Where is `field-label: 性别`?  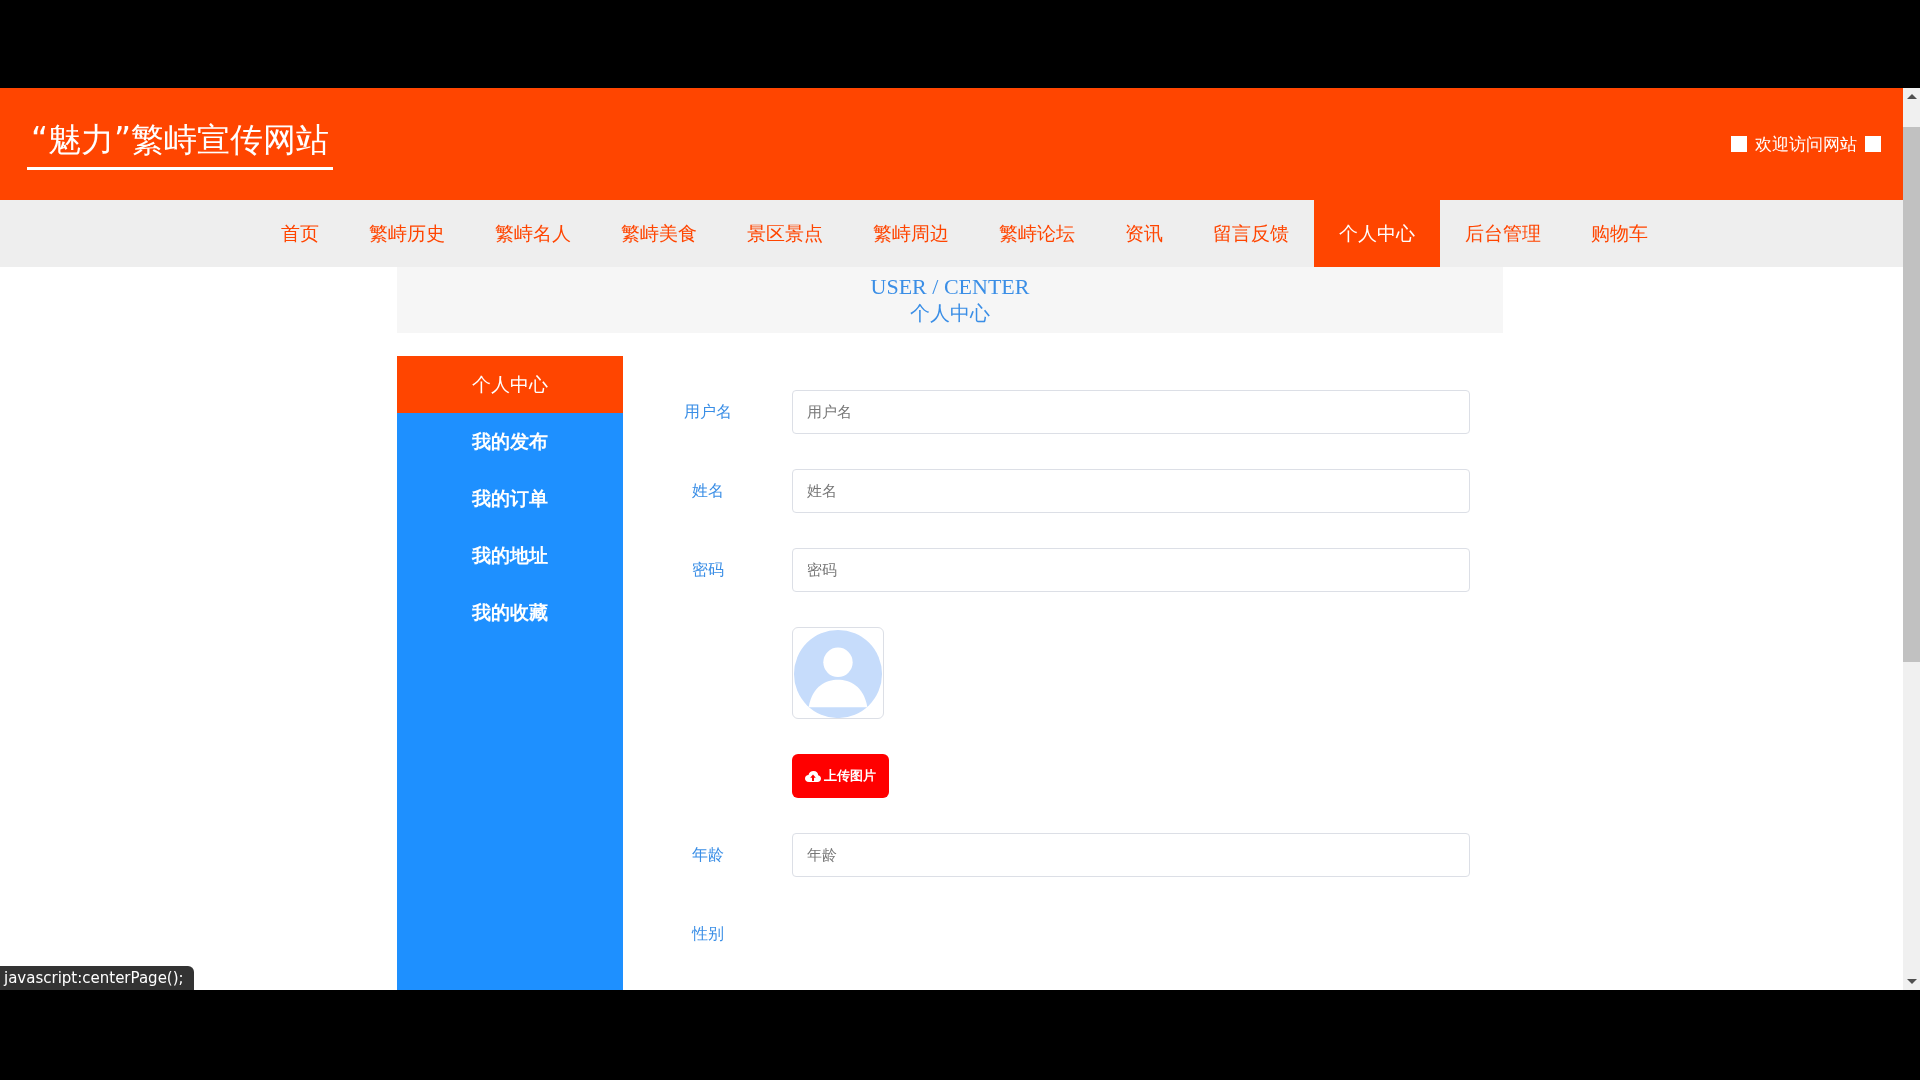
field-label: 性别 is located at coordinates (708, 934).